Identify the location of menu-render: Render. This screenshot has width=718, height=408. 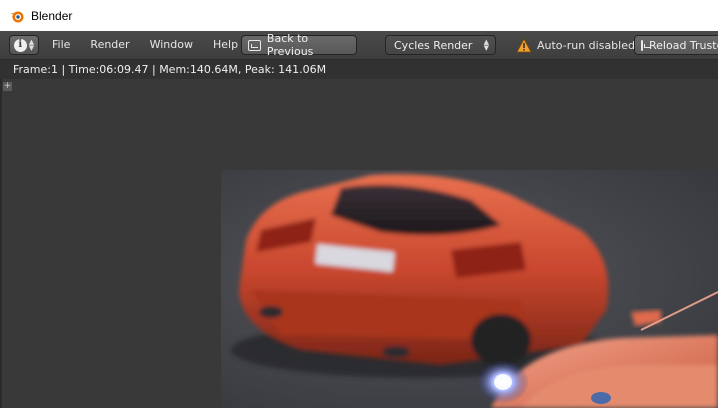
(109, 45).